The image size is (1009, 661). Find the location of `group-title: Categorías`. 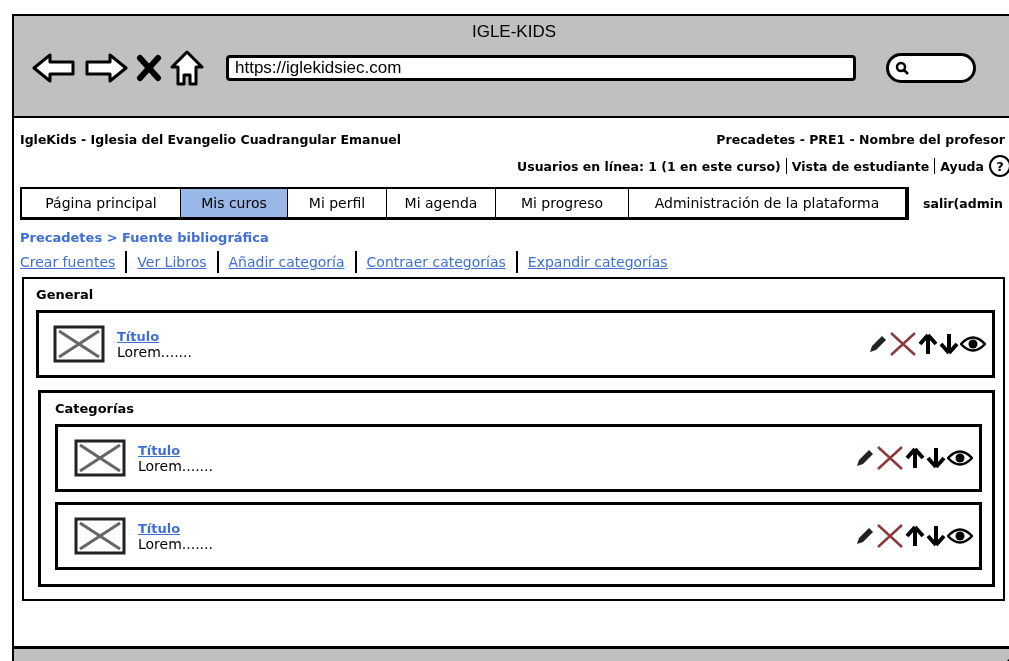

group-title: Categorías is located at coordinates (95, 408).